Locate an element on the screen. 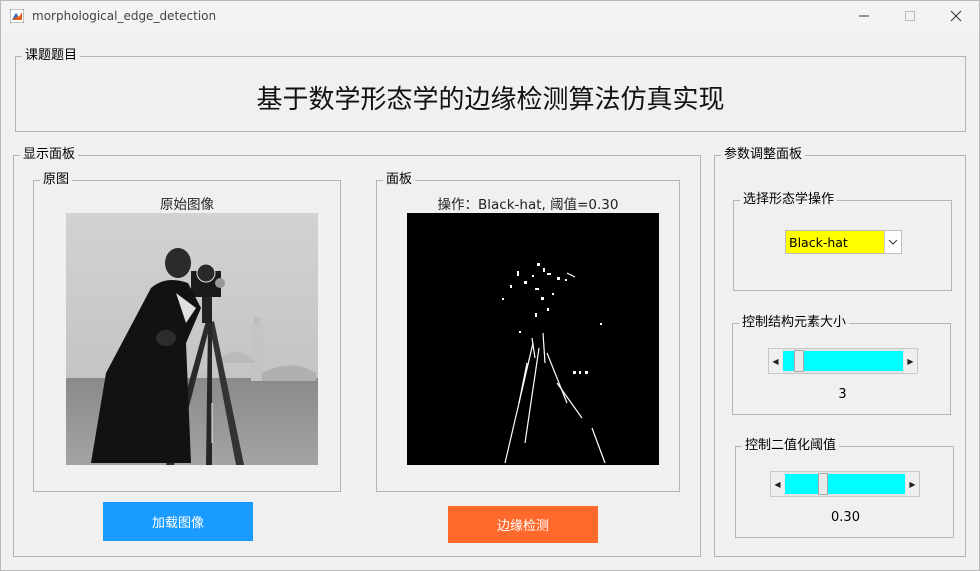  result-image is located at coordinates (533, 339).